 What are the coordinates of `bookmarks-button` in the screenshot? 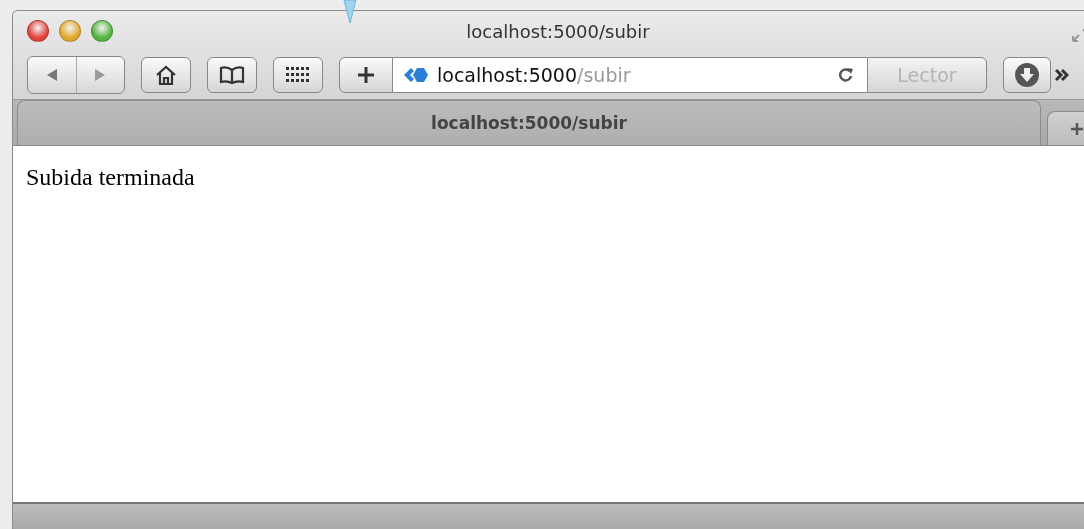 It's located at (232, 75).